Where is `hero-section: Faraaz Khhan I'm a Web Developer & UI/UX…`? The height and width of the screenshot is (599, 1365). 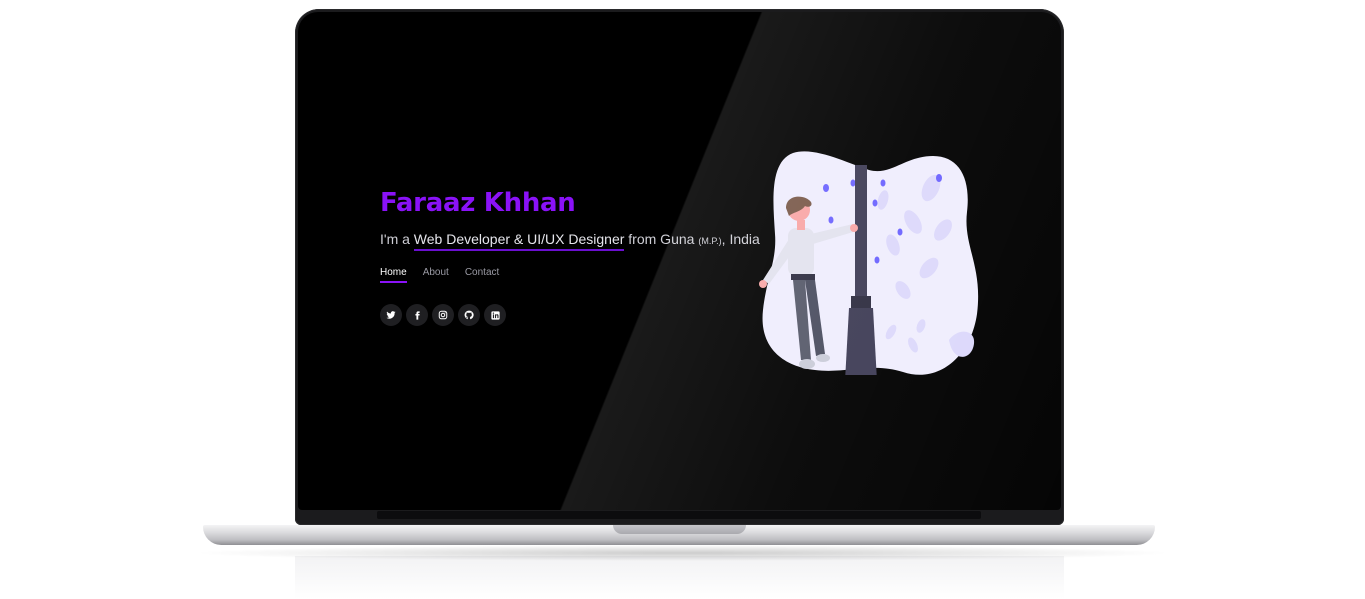
hero-section: Faraaz Khhan I'm a Web Developer & UI/UX… is located at coordinates (580, 256).